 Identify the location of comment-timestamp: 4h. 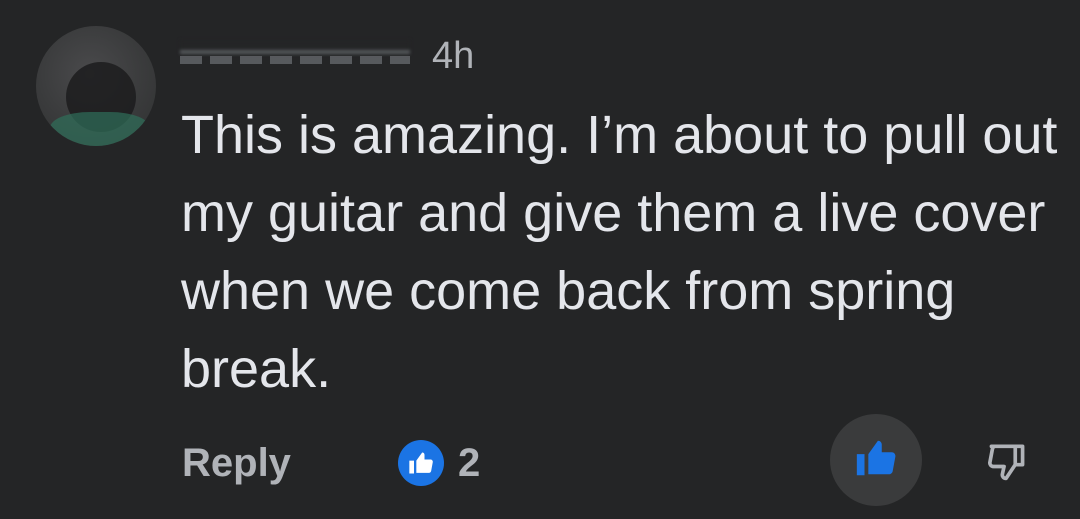
(453, 56).